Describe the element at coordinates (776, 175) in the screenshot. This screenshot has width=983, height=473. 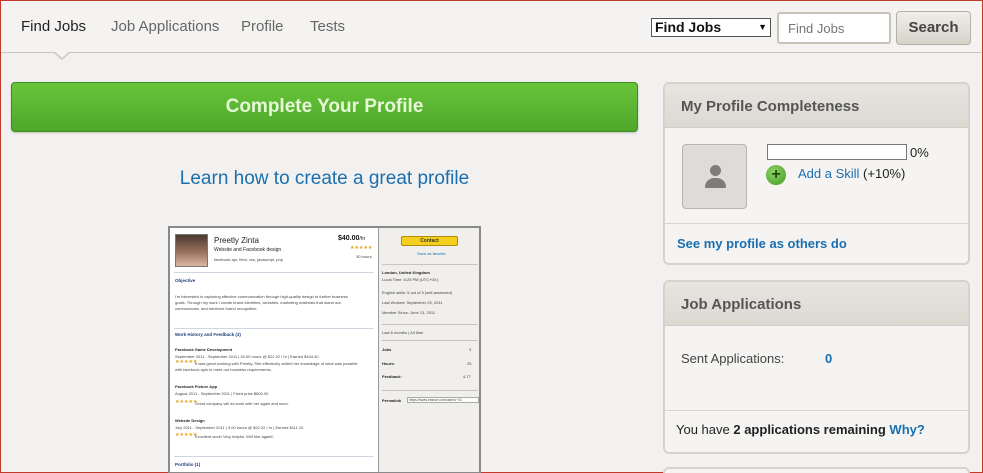
I see `add-skill-plus-icon: +` at that location.